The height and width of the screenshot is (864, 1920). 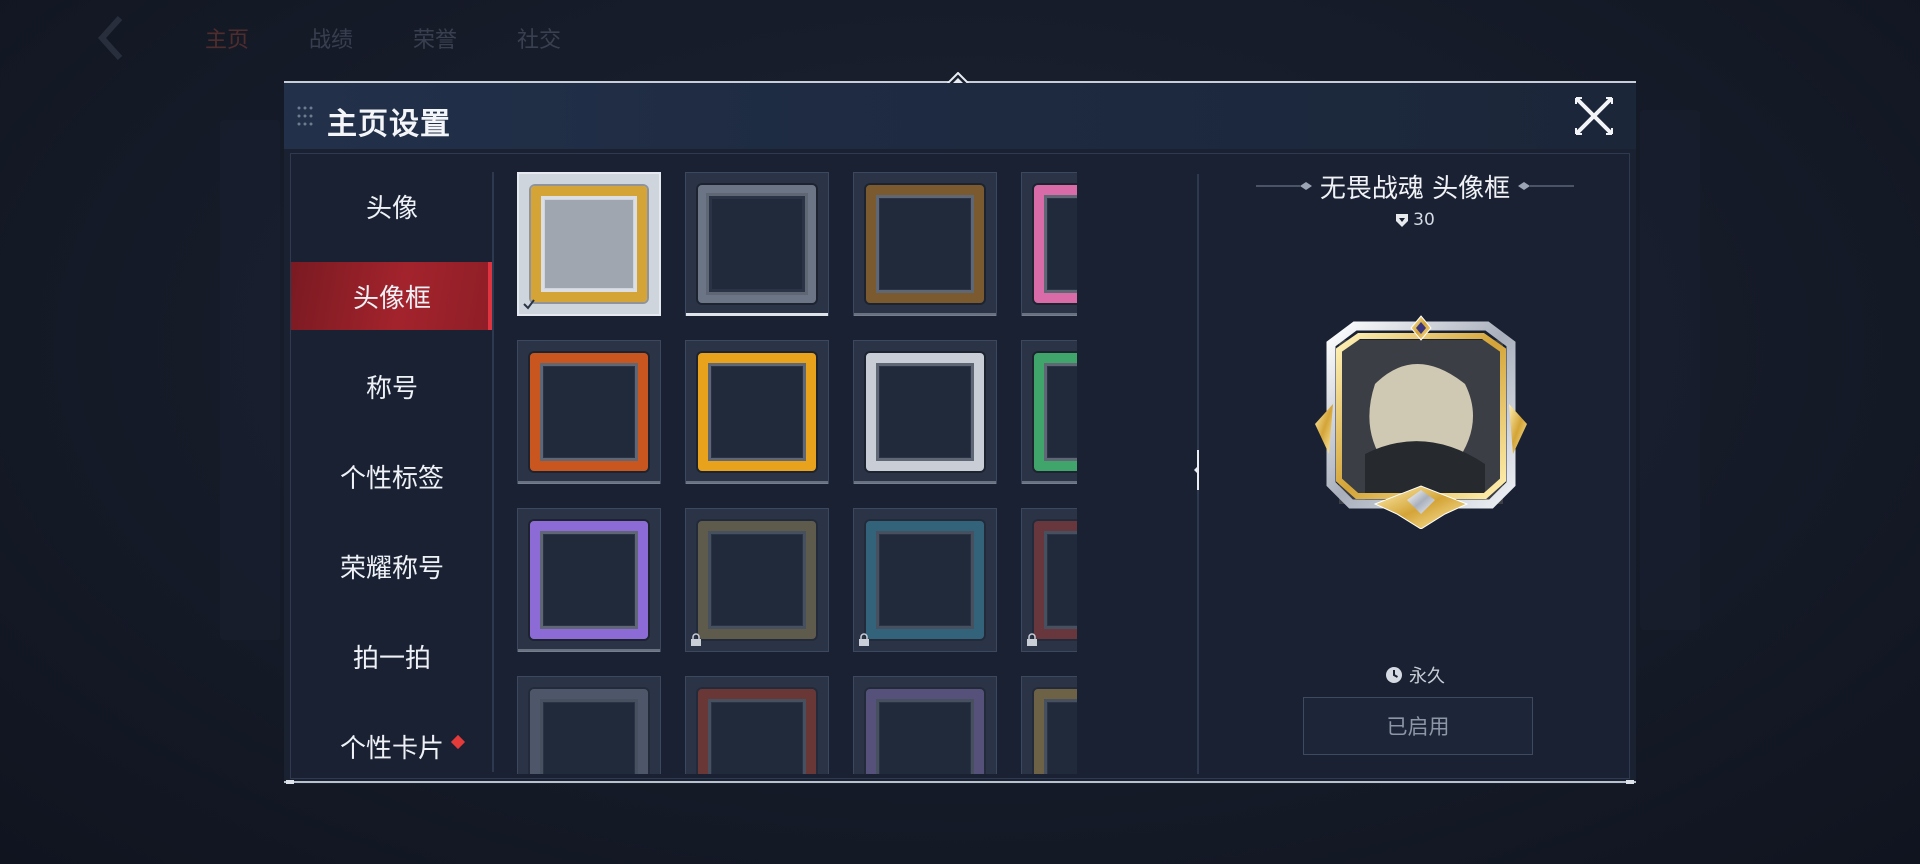 I want to click on default-frame-icon, so click(x=757, y=244).